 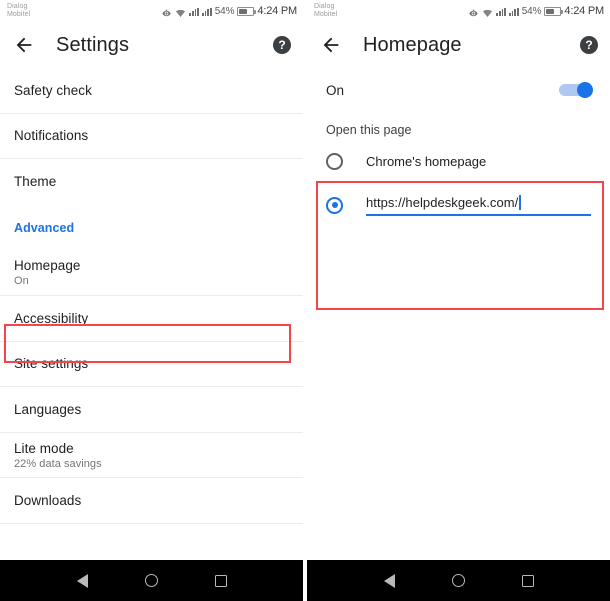 I want to click on toggle-label: On, so click(x=335, y=90).